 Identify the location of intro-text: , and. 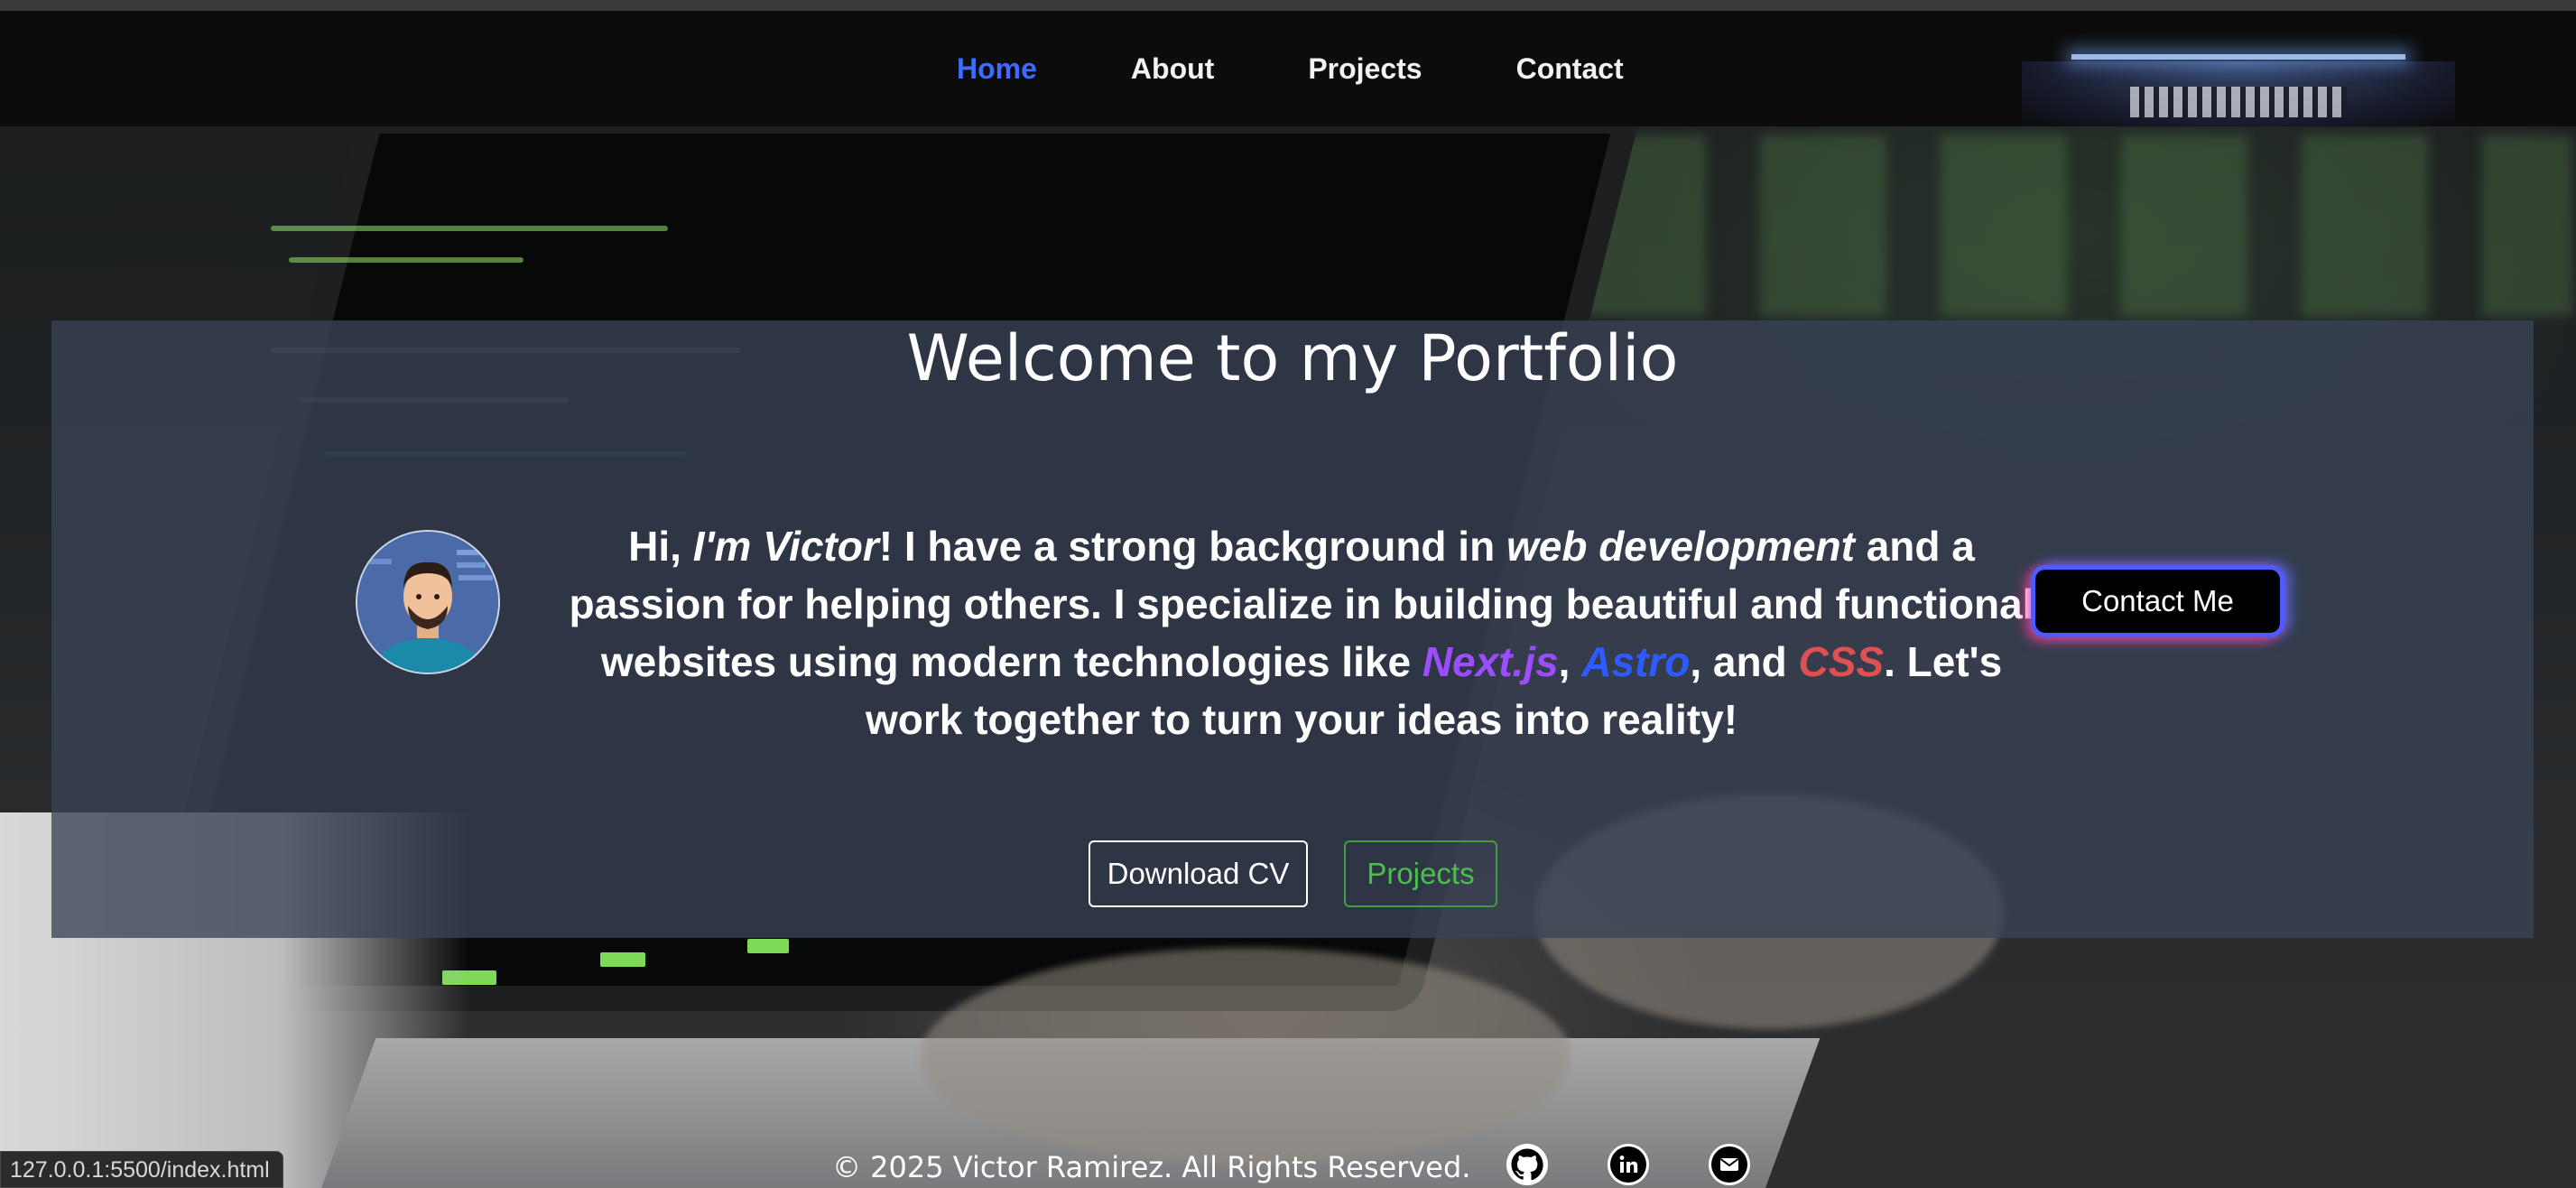
(1744, 661).